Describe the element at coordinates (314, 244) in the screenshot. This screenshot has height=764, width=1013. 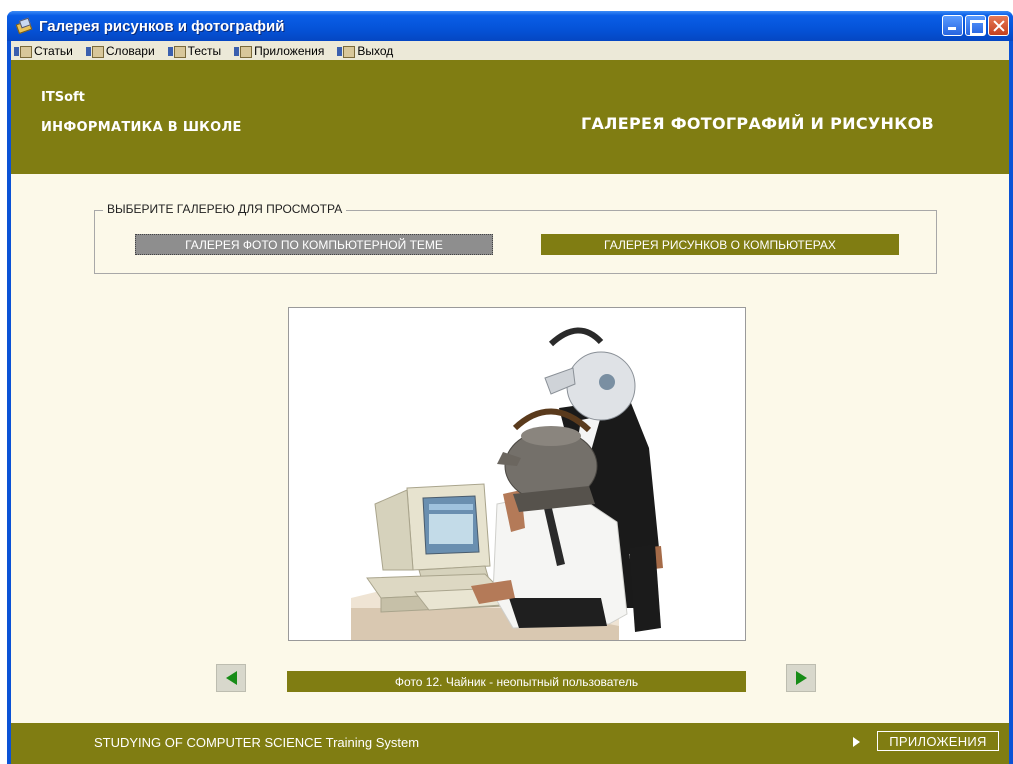
I see `photo-gallery-button: ГАЛЕРЕЯ ФОТО ПО КОМПЬЮТЕРНОЙ ТЕМЕ` at that location.